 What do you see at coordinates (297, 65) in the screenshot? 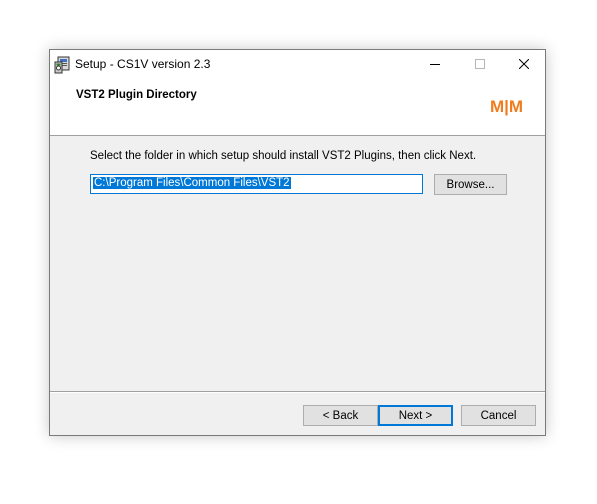
I see `title-bar: Setup - CS1V version 2.3` at bounding box center [297, 65].